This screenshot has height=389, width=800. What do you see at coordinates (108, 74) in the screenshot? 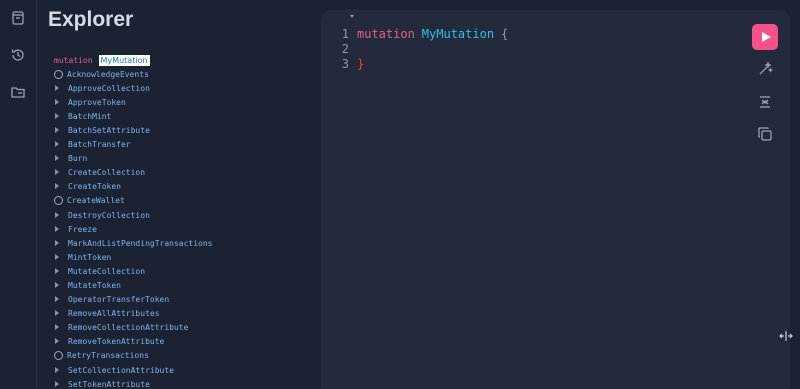
I see `field-label: AcknowledgeEvents` at bounding box center [108, 74].